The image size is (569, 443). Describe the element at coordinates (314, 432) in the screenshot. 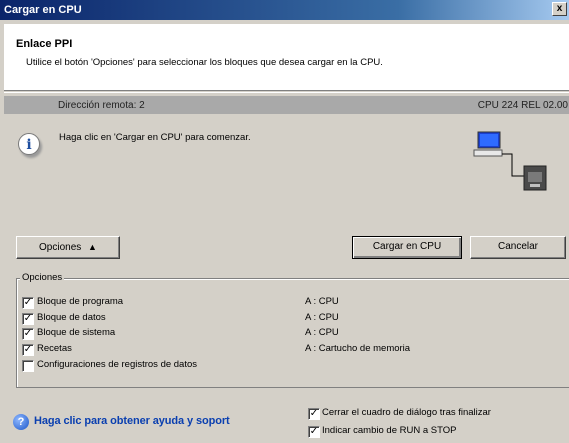

I see `run-stop-checkbox: ✓` at that location.